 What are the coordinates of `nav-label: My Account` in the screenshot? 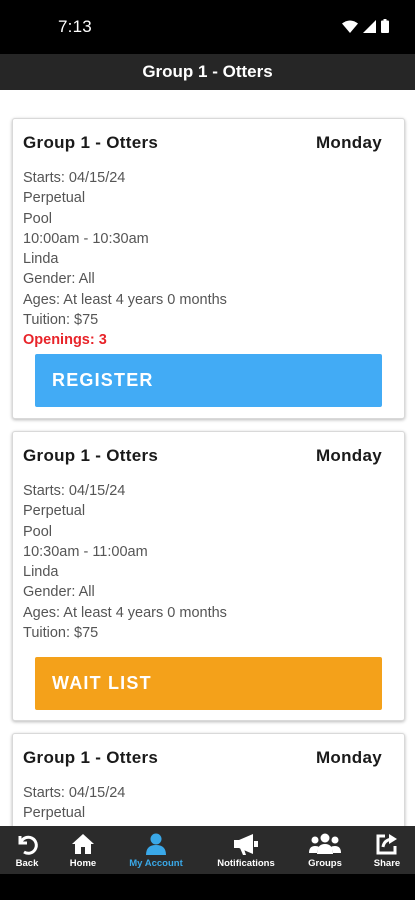 It's located at (156, 863).